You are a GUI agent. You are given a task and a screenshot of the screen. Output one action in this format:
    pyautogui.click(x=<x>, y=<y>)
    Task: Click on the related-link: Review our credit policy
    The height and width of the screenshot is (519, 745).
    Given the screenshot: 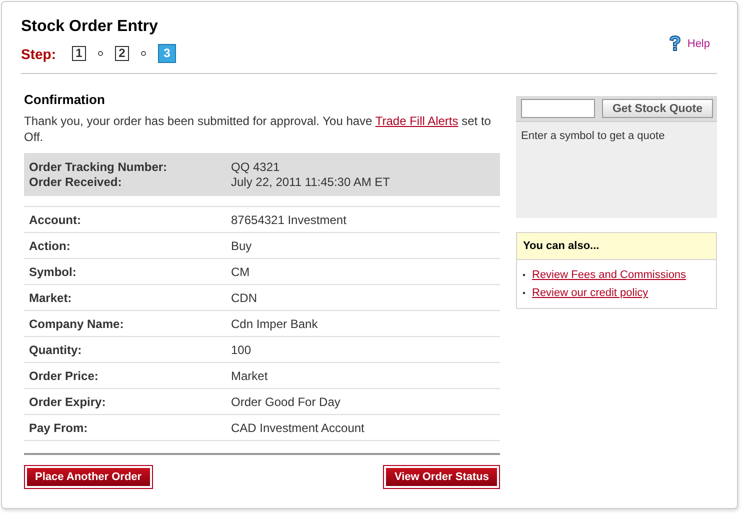 What is the action you would take?
    pyautogui.click(x=590, y=293)
    